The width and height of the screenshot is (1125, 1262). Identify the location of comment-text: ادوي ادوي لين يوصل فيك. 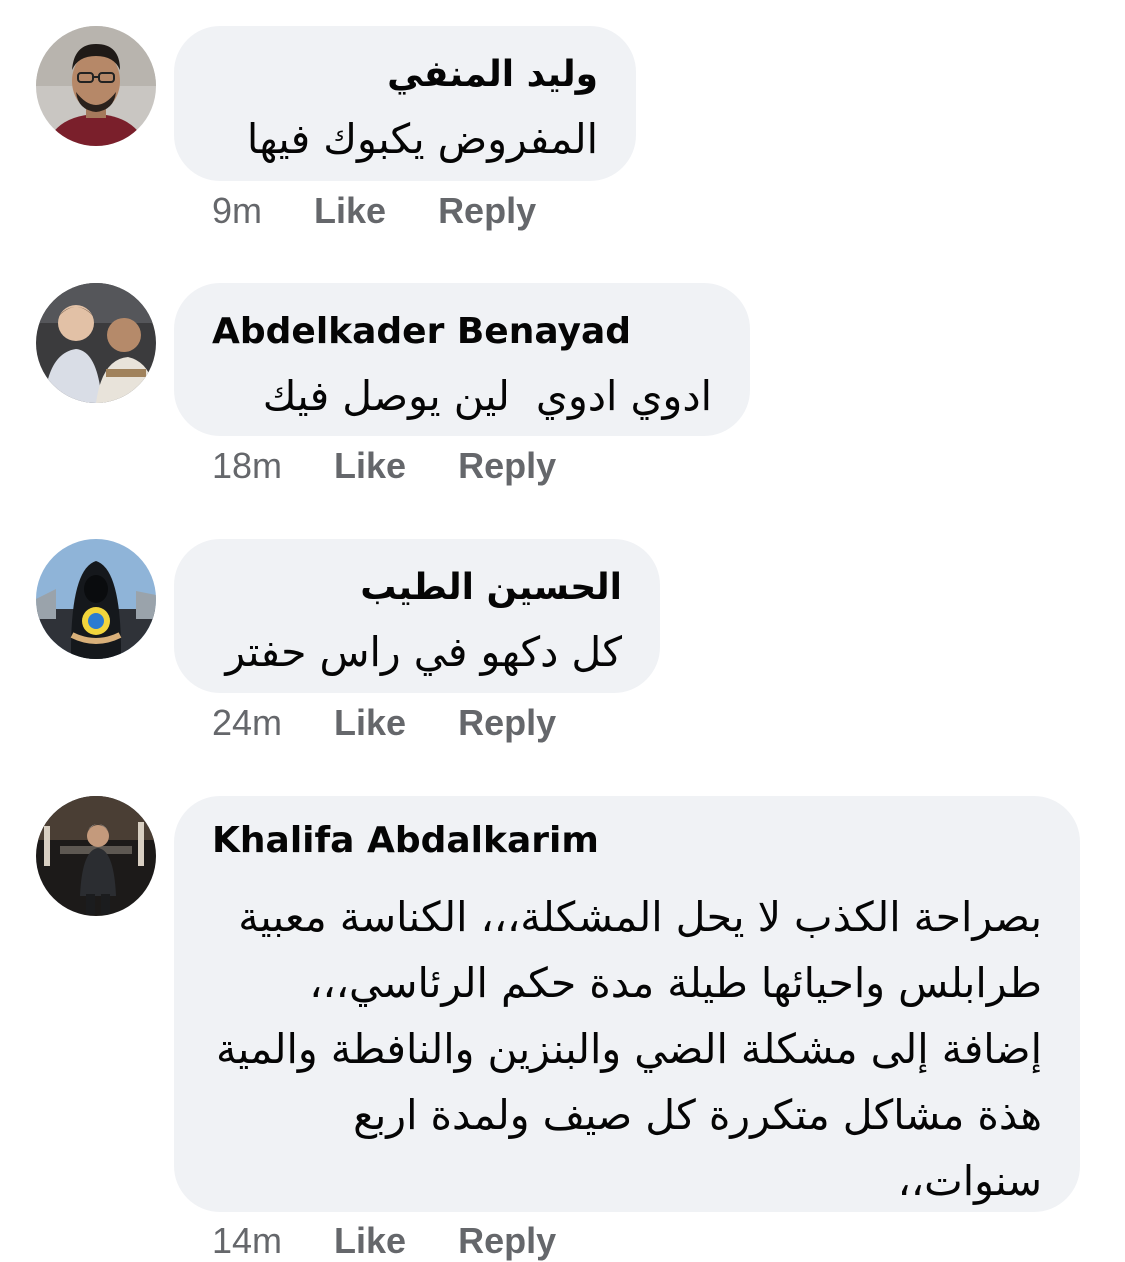
(487, 396).